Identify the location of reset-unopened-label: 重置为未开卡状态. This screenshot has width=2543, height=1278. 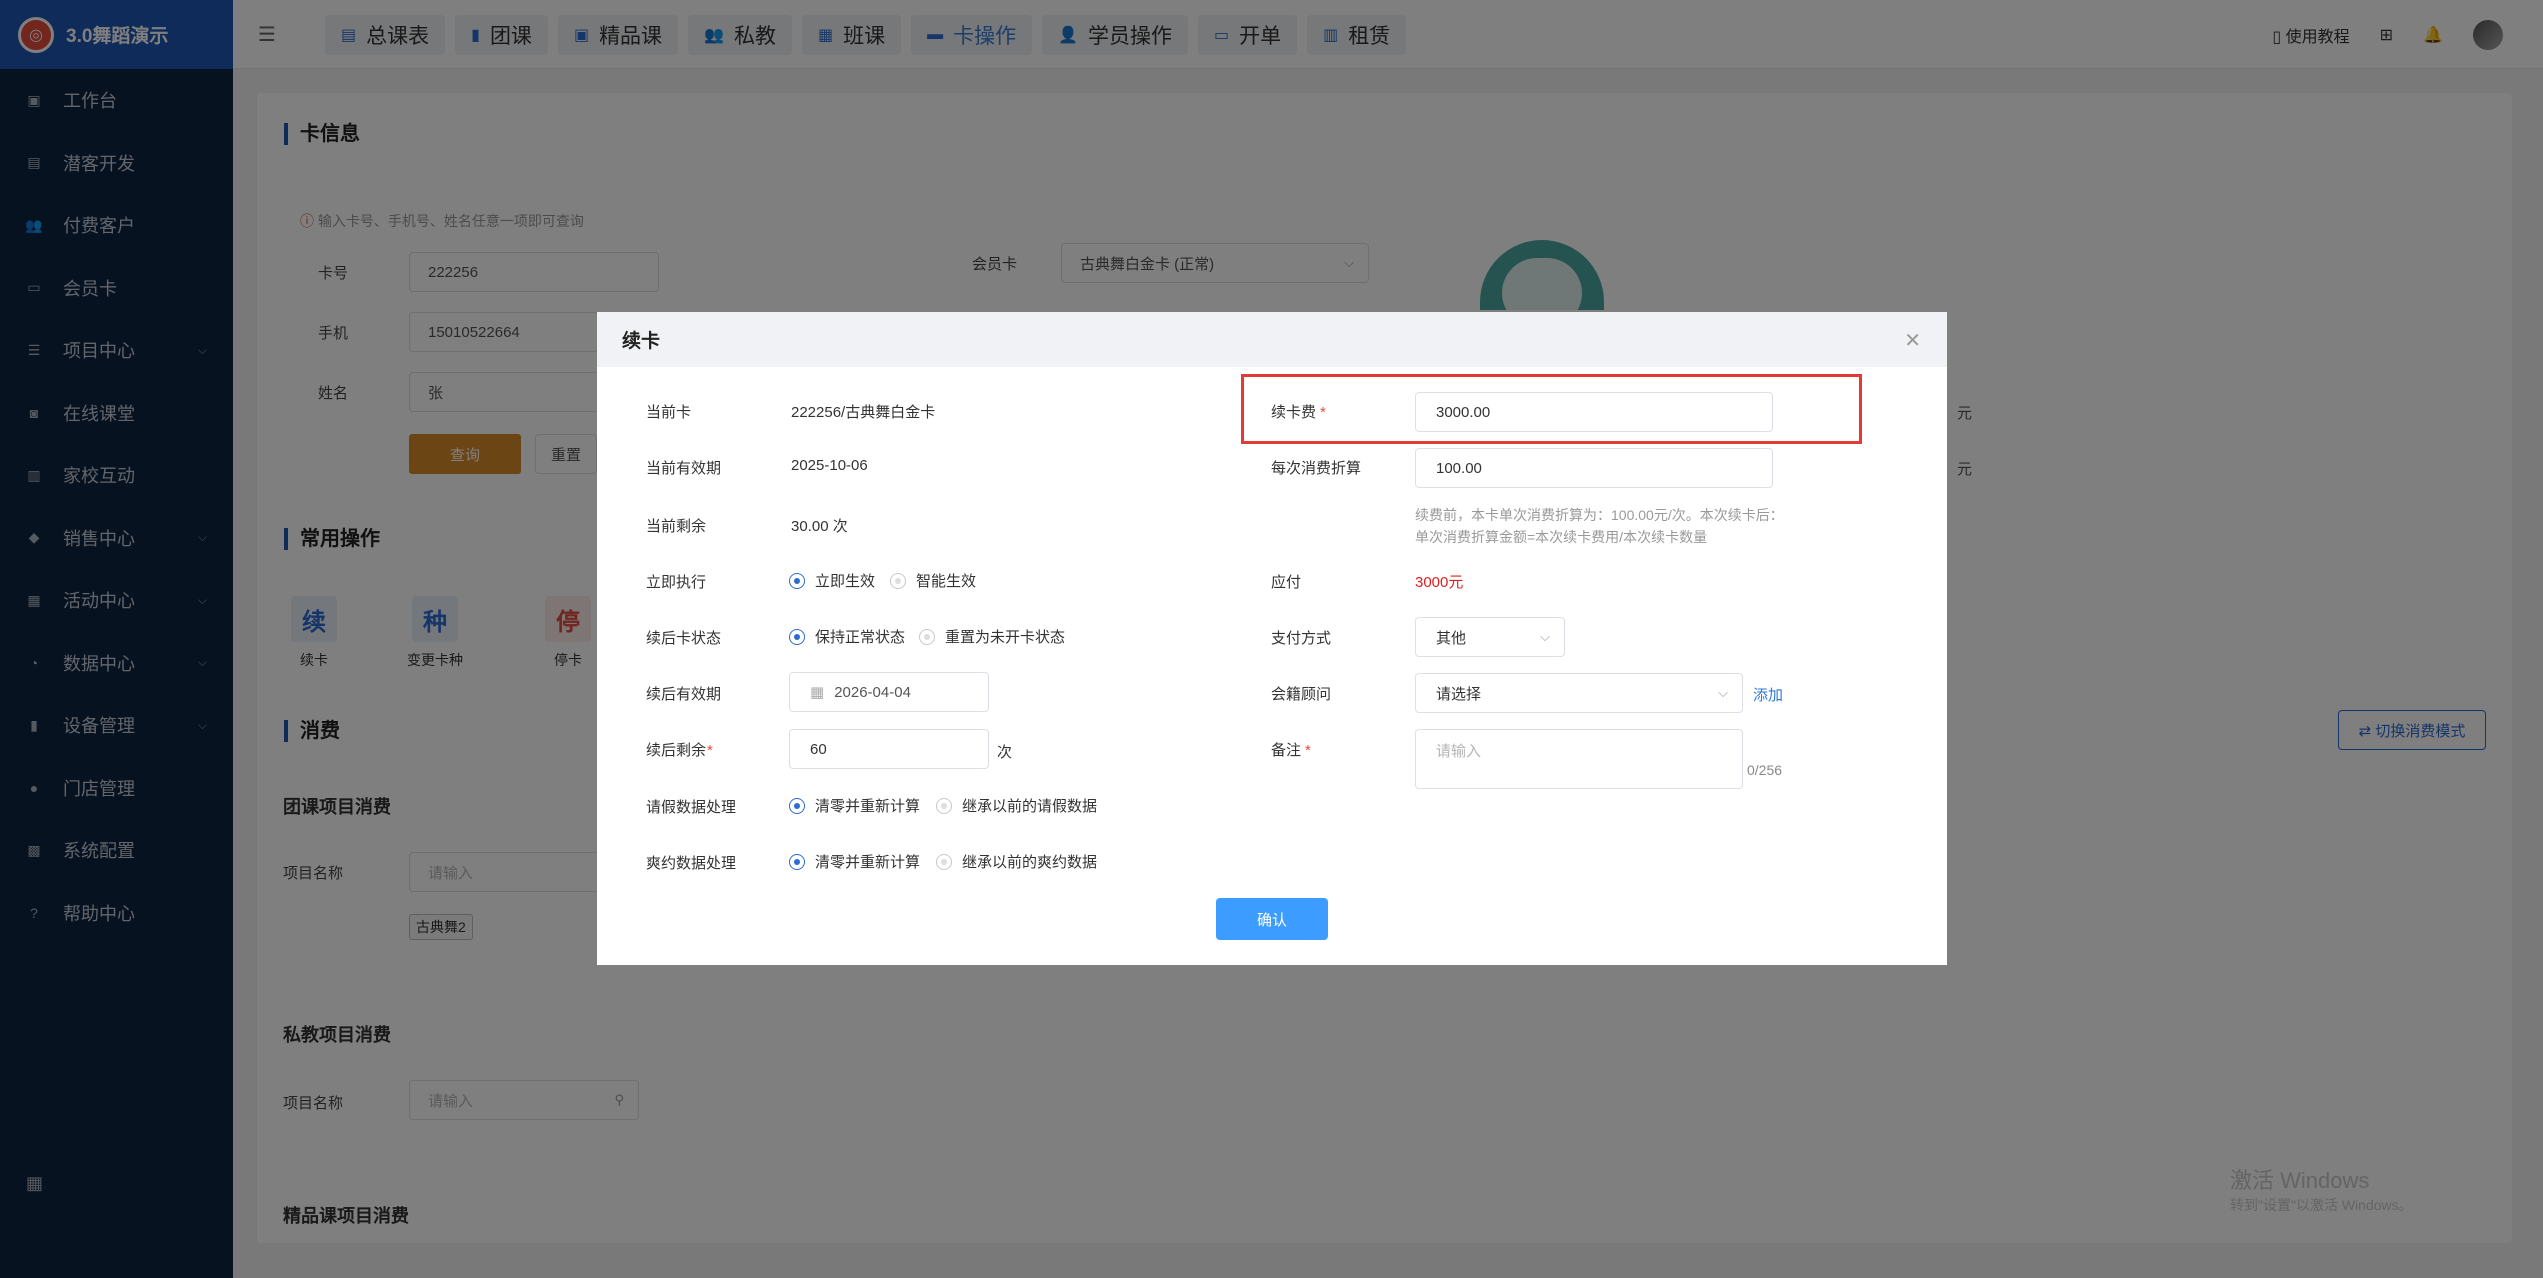
(1005, 637).